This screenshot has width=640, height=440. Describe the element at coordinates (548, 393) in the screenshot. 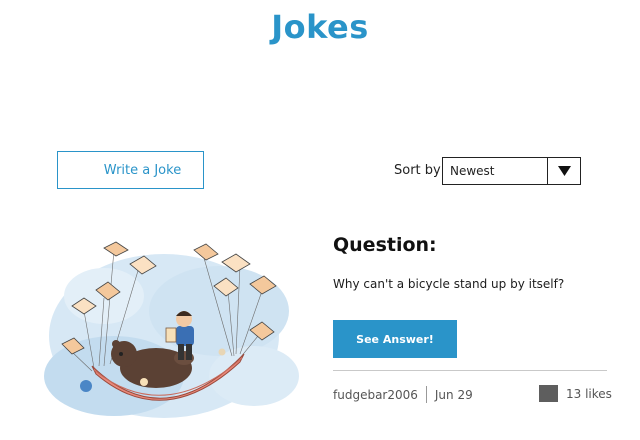

I see `like-icon` at that location.